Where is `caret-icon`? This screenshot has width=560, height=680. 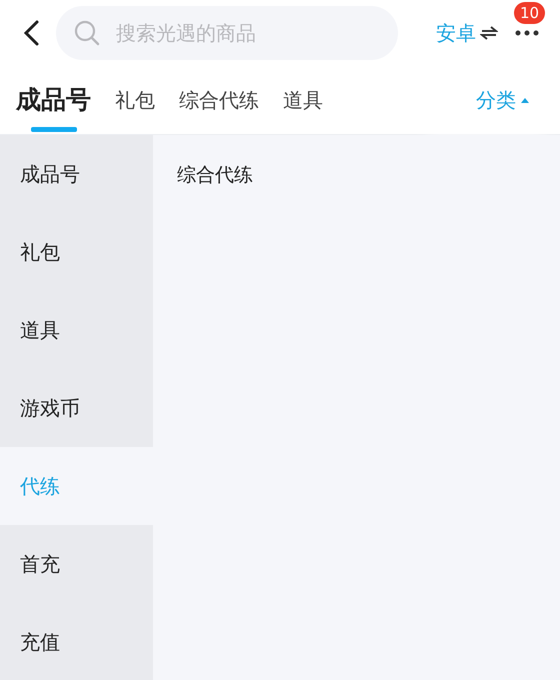
caret-icon is located at coordinates (525, 100).